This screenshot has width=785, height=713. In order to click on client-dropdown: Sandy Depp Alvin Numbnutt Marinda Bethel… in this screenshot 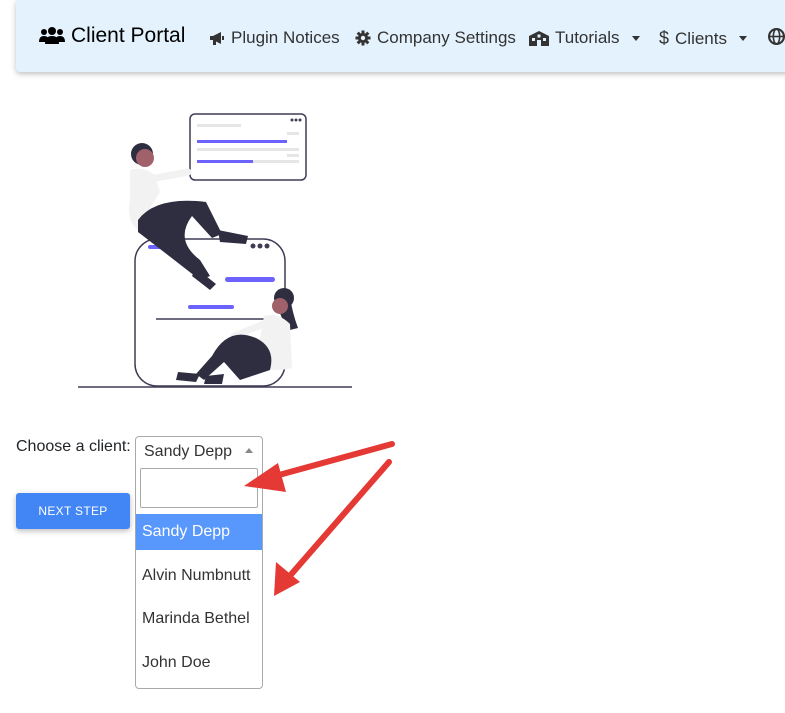, I will do `click(199, 576)`.